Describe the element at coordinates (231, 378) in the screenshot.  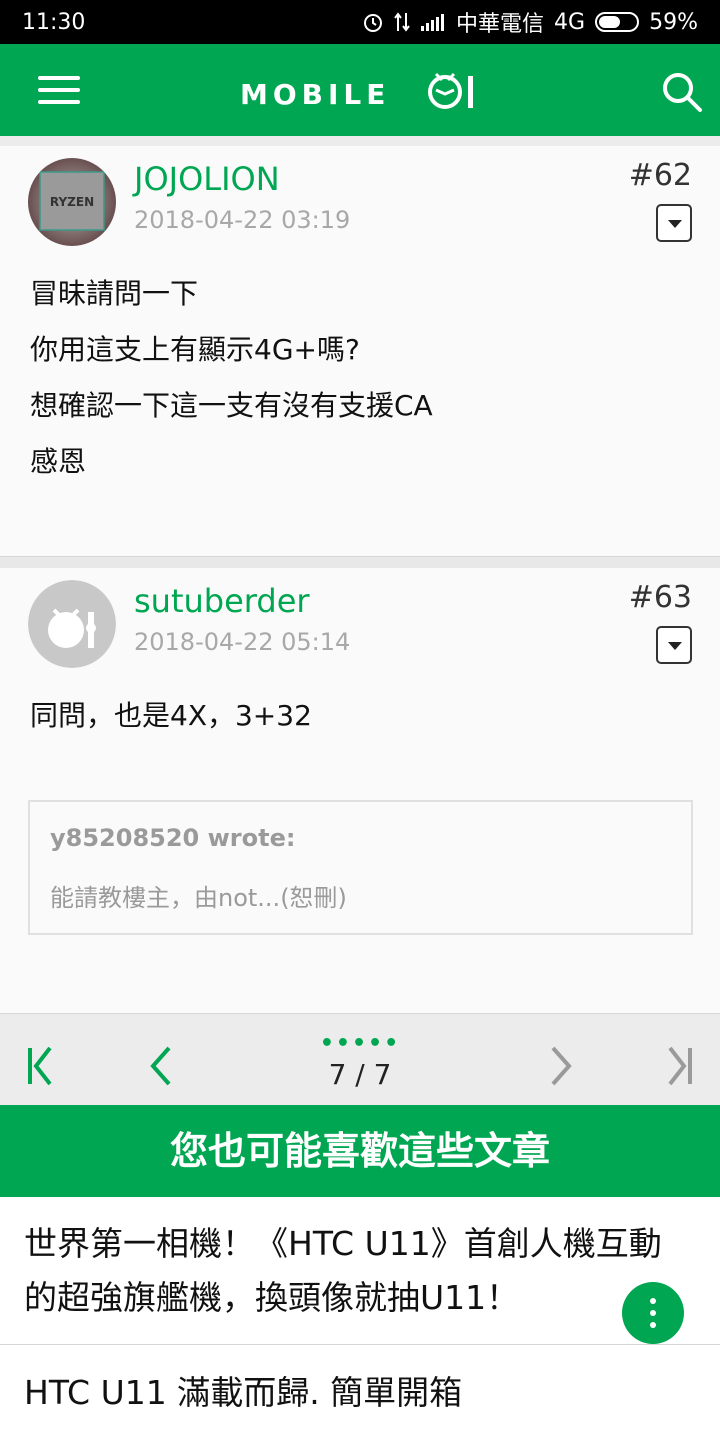
I see `post-content: 冒昧請問一下 你用這支上有顯示4G+嗎? 想確認一下這一支有沒有支援CA 感恩` at that location.